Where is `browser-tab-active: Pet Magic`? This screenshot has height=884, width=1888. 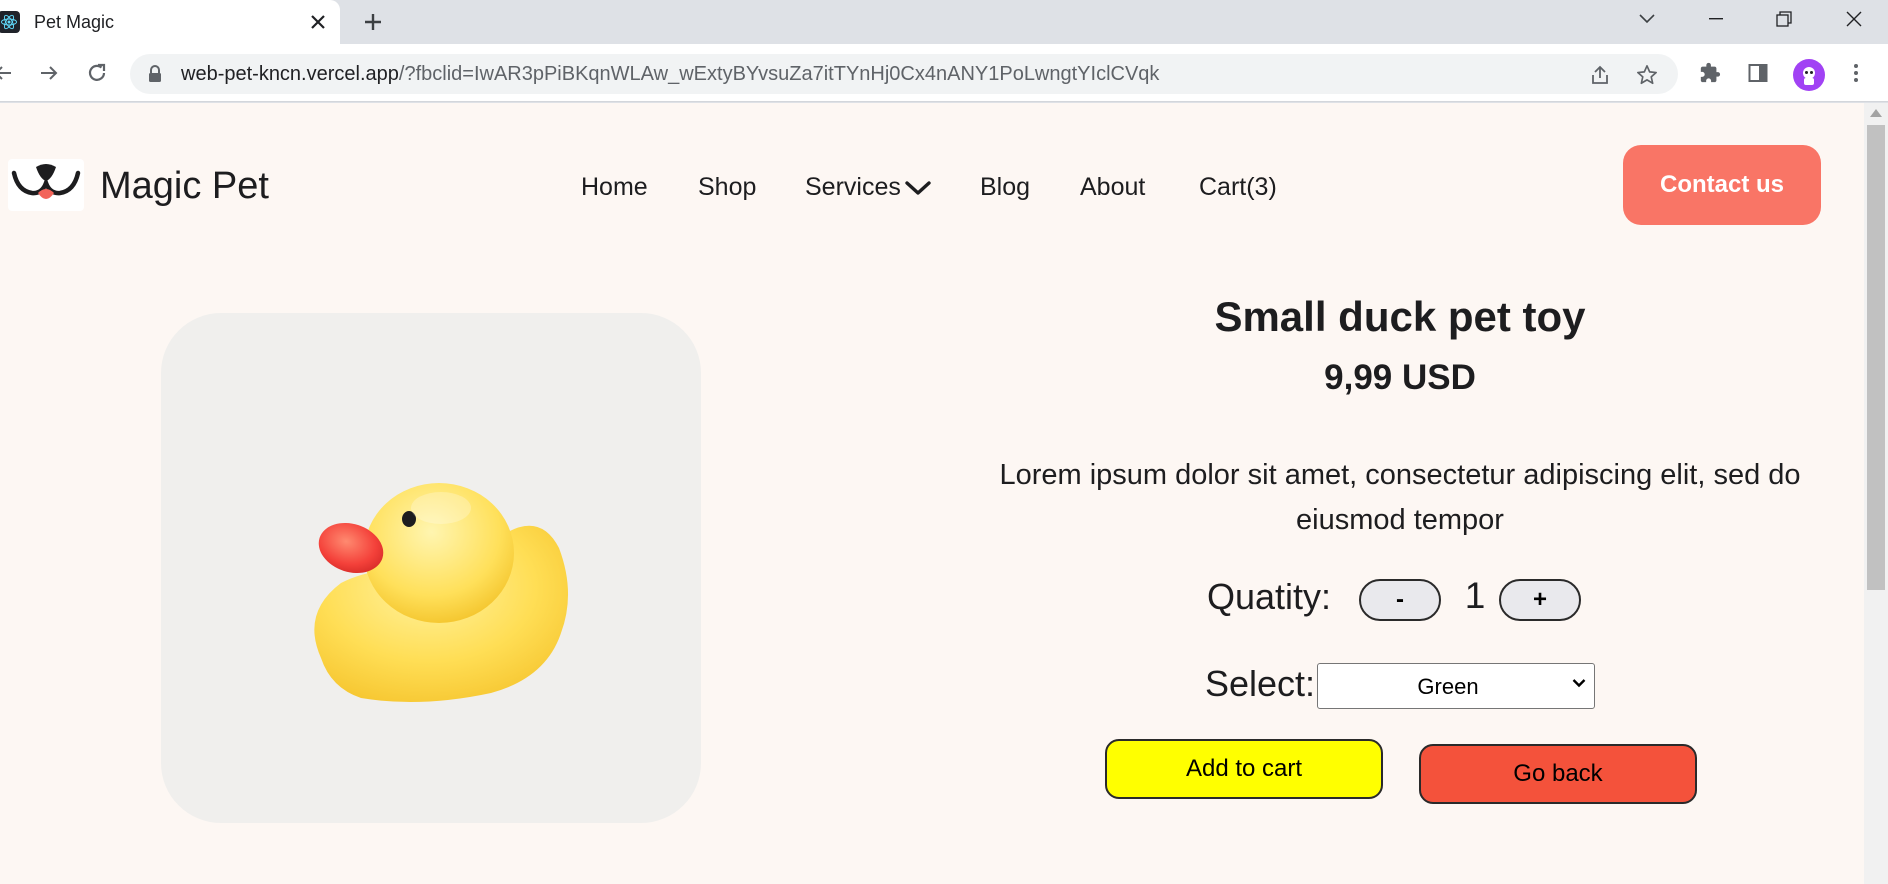
browser-tab-active: Pet Magic is located at coordinates (170, 22).